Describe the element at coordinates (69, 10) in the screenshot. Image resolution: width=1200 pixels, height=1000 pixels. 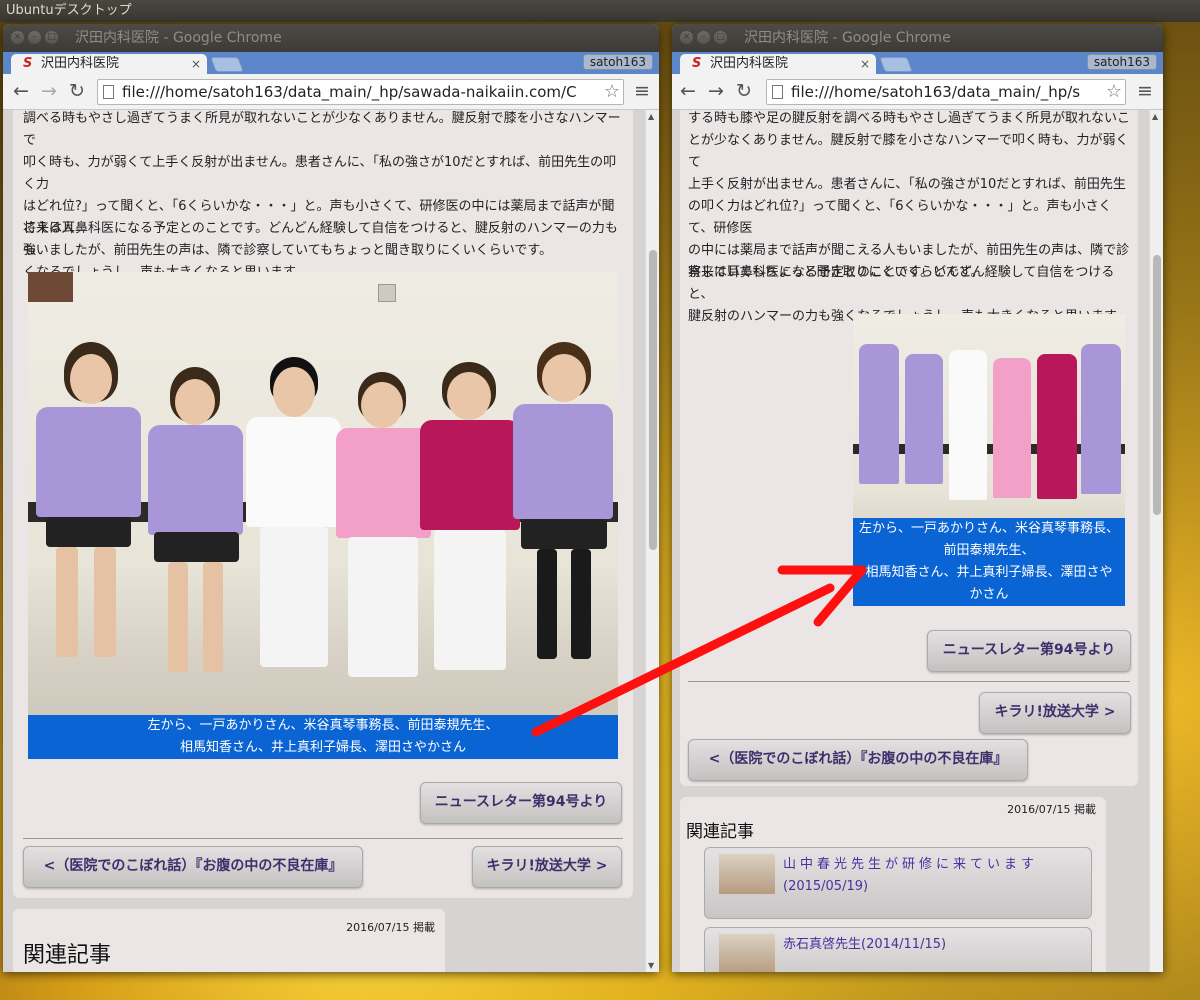
I see `desktop-title: Ubuntuデスクトップ` at that location.